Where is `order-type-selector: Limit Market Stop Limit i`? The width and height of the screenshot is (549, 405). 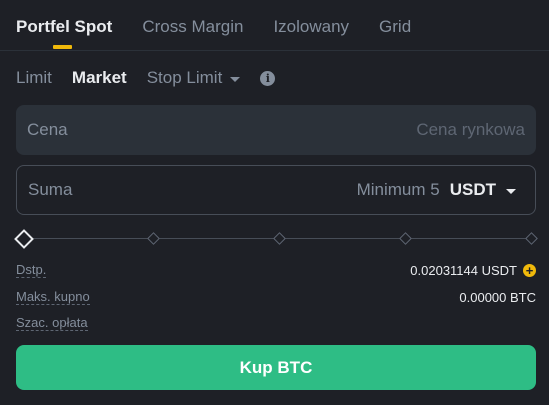 order-type-selector: Limit Market Stop Limit i is located at coordinates (146, 78).